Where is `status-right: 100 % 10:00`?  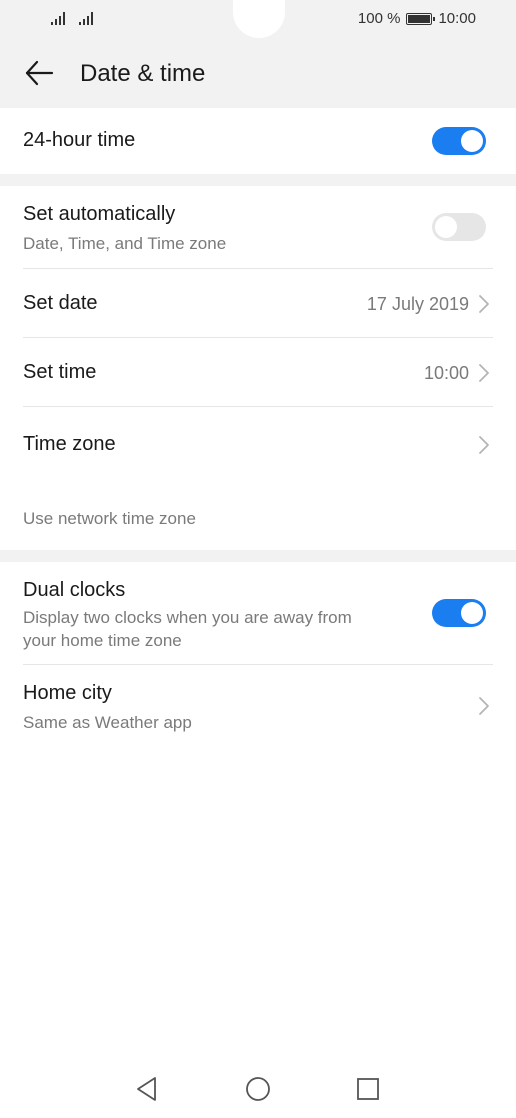 status-right: 100 % 10:00 is located at coordinates (417, 18).